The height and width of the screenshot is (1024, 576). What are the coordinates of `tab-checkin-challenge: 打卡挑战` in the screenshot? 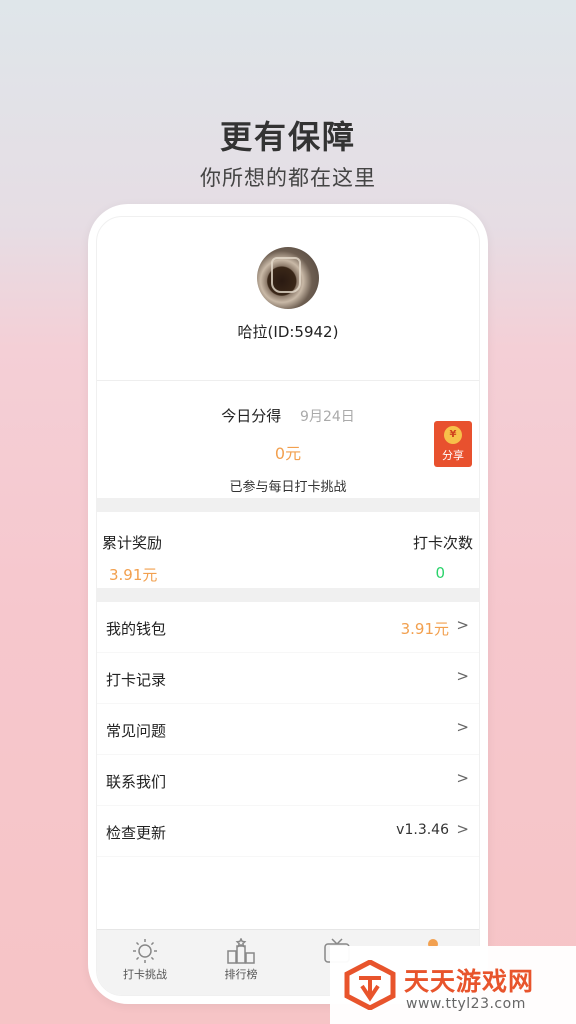 It's located at (145, 959).